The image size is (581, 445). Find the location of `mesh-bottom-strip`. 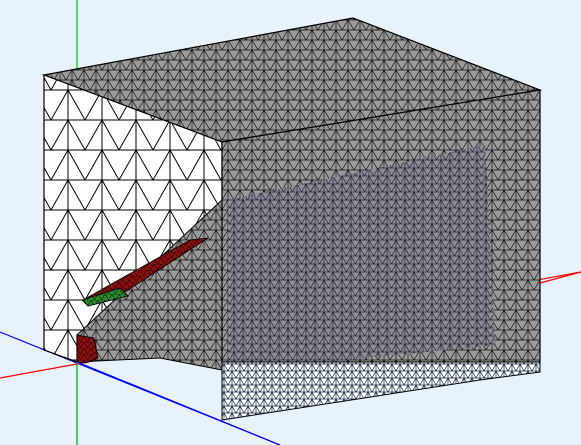

mesh-bottom-strip is located at coordinates (381, 391).